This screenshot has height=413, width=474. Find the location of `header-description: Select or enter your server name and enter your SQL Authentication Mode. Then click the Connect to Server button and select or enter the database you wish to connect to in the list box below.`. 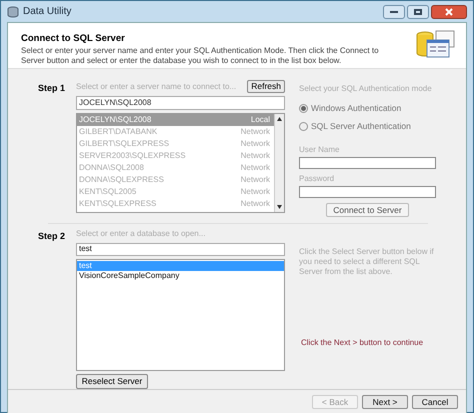

header-description: Select or enter your server name and enter your SQL Authentication Mode. Then click the Connect to Server button and select or enter the database you wish to connect to in the list box below. is located at coordinates (200, 56).